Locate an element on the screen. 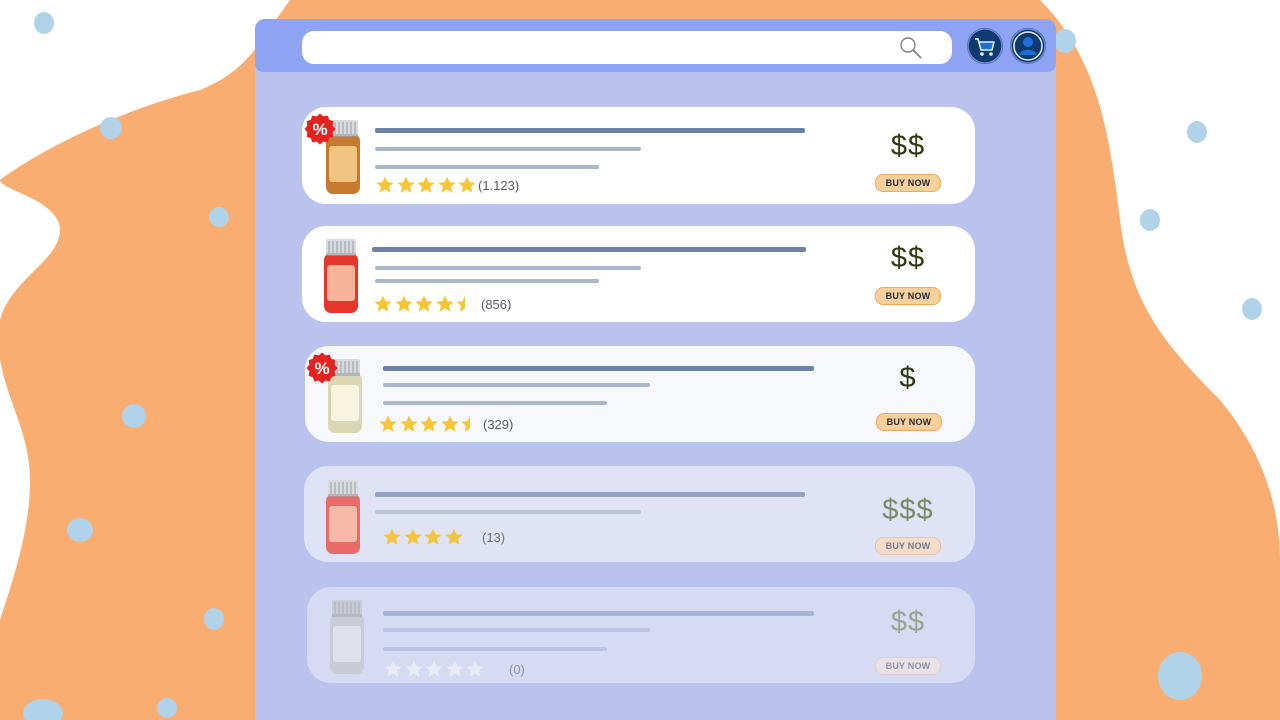  rating-count: (13) is located at coordinates (494, 537).